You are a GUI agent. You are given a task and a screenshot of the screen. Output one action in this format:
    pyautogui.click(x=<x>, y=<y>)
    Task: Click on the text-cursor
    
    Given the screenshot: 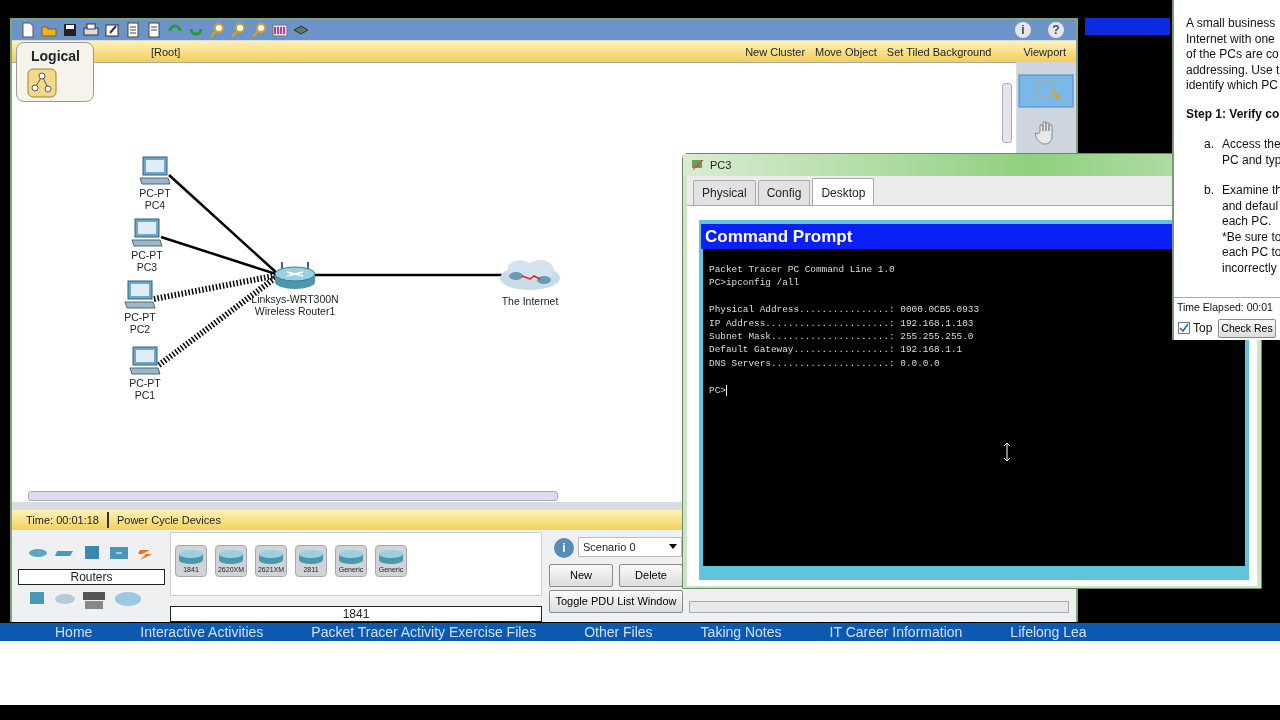 What is the action you would take?
    pyautogui.click(x=726, y=390)
    